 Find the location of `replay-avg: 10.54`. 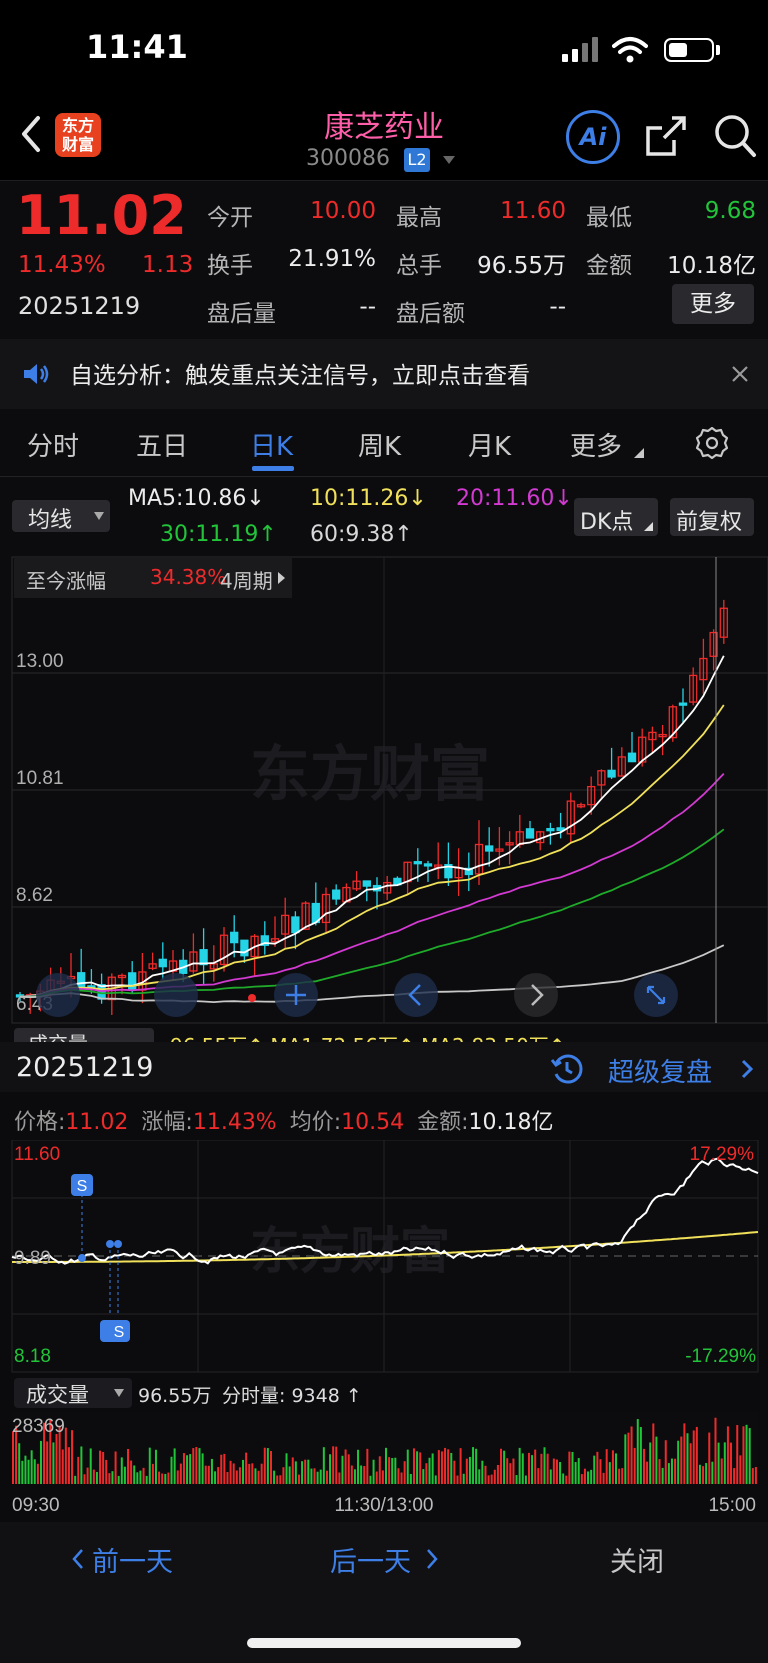

replay-avg: 10.54 is located at coordinates (373, 1122).